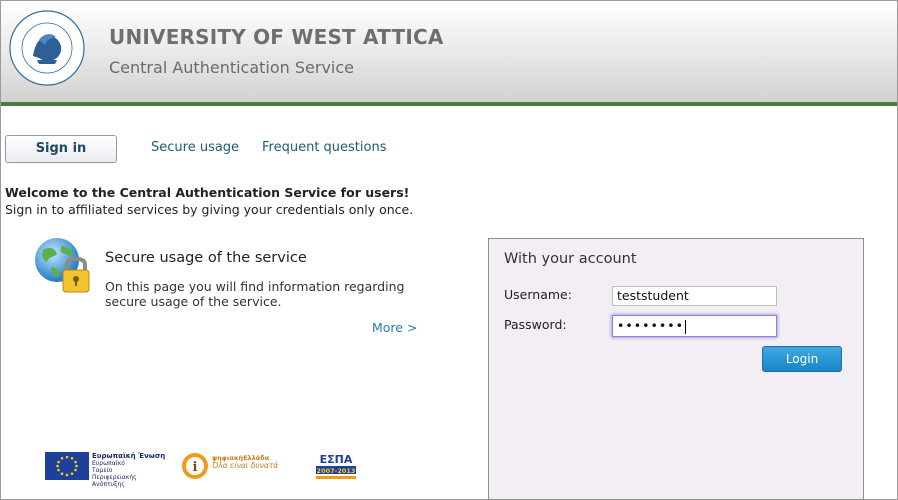  Describe the element at coordinates (694, 296) in the screenshot. I see `username-input: teststudent` at that location.